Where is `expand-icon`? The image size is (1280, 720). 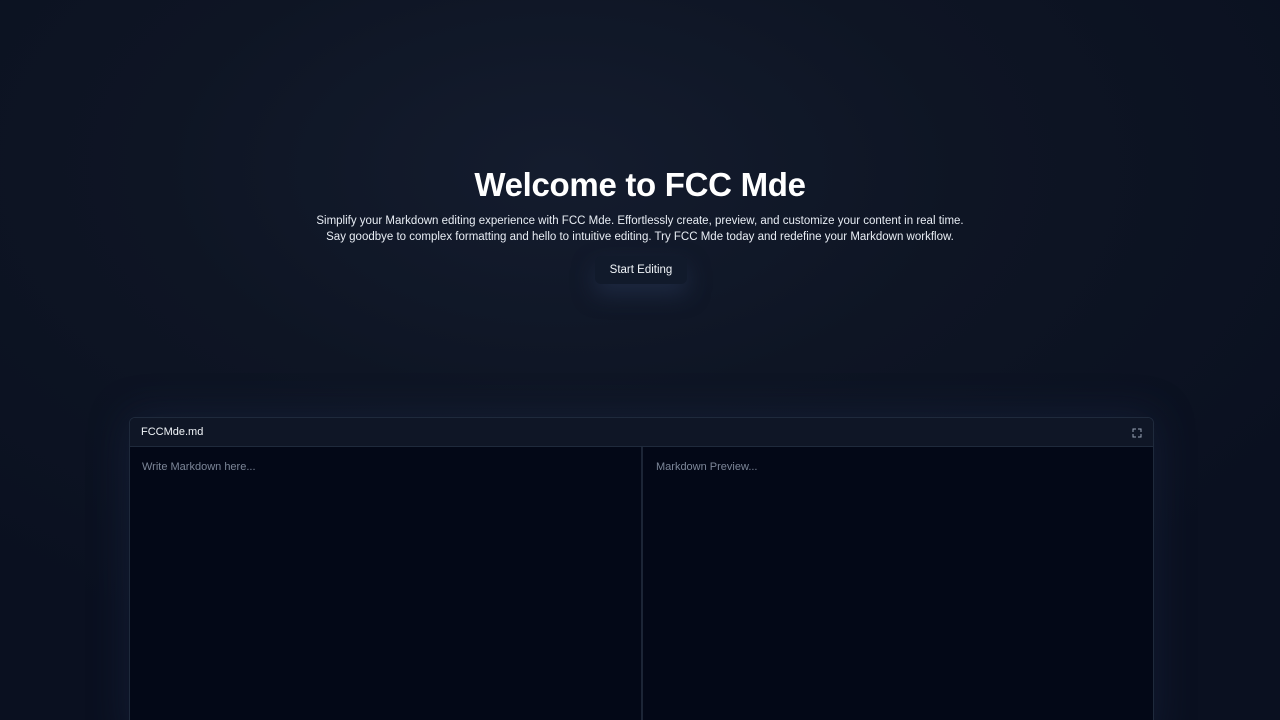
expand-icon is located at coordinates (1137, 432).